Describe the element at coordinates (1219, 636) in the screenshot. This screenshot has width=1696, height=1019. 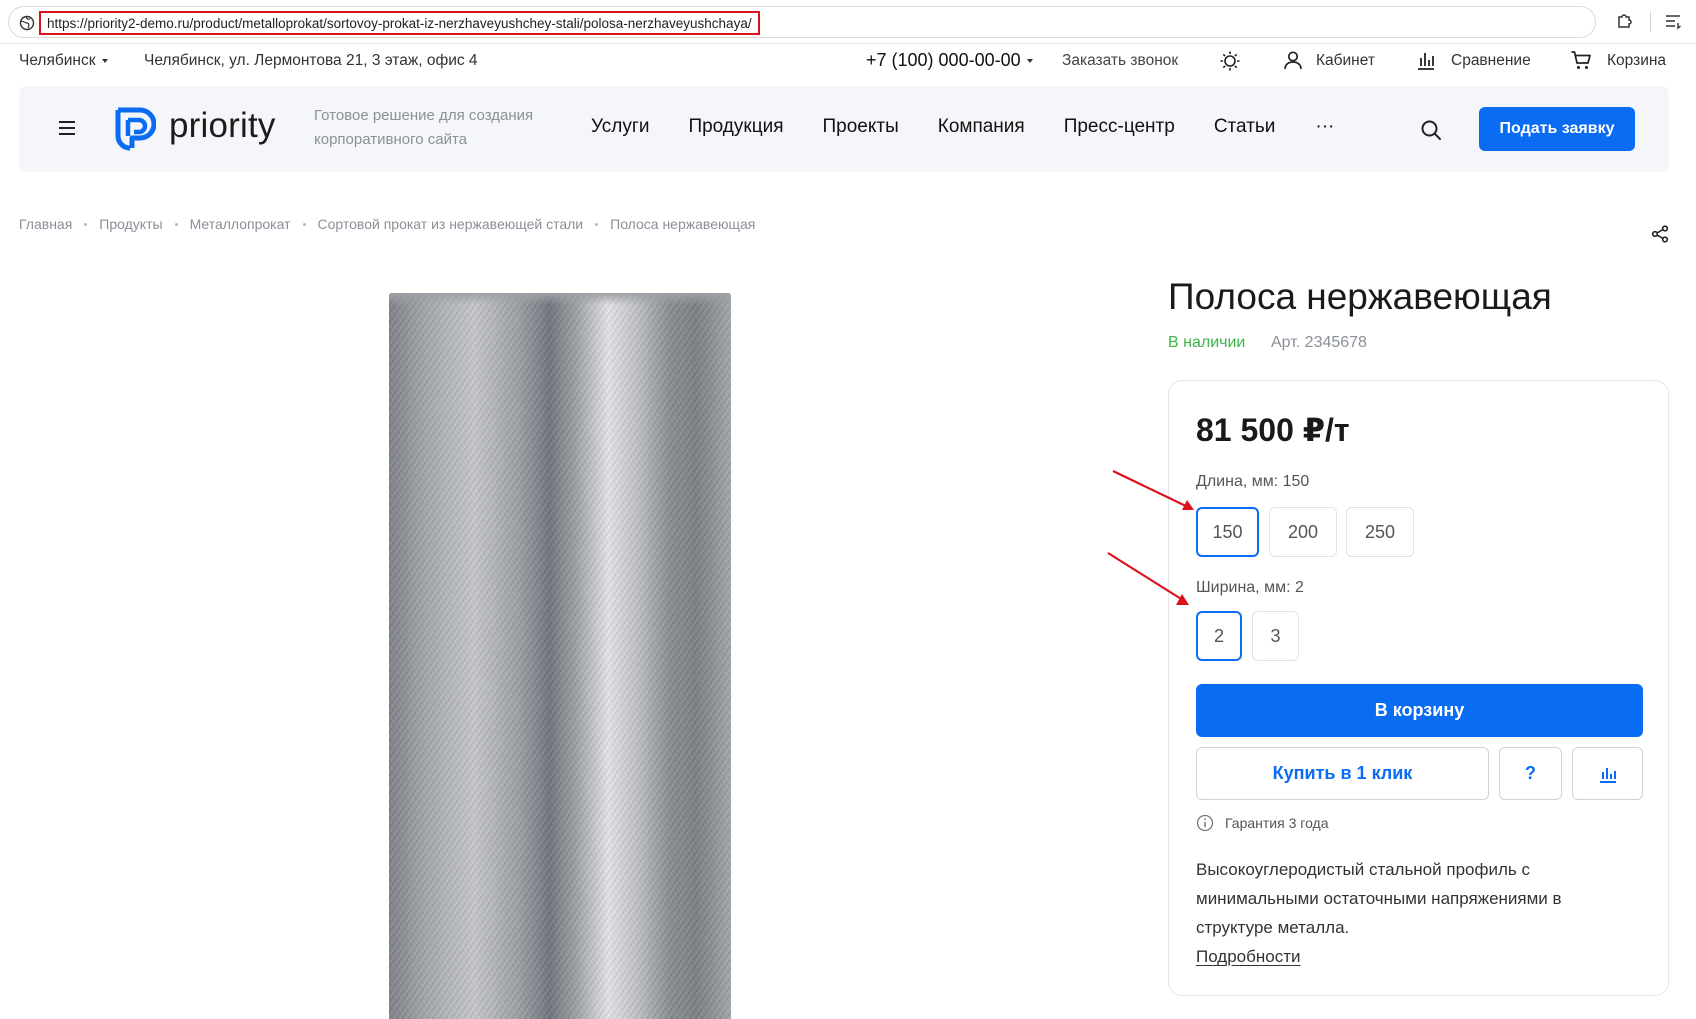
I see `width-option-2: 2` at that location.